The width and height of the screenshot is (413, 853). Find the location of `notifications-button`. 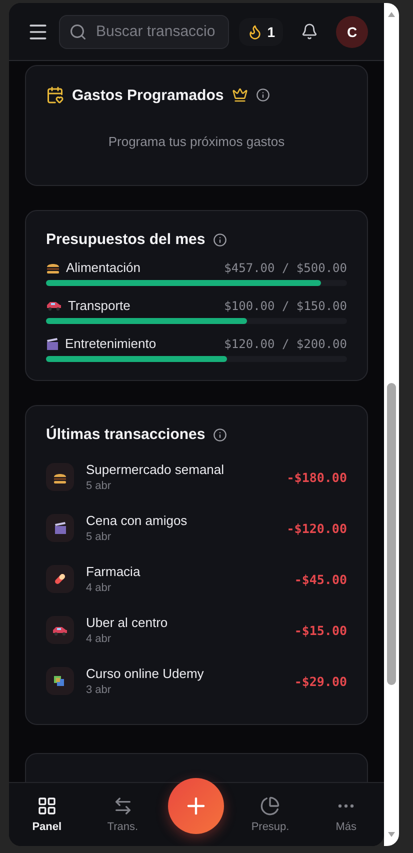

notifications-button is located at coordinates (309, 31).